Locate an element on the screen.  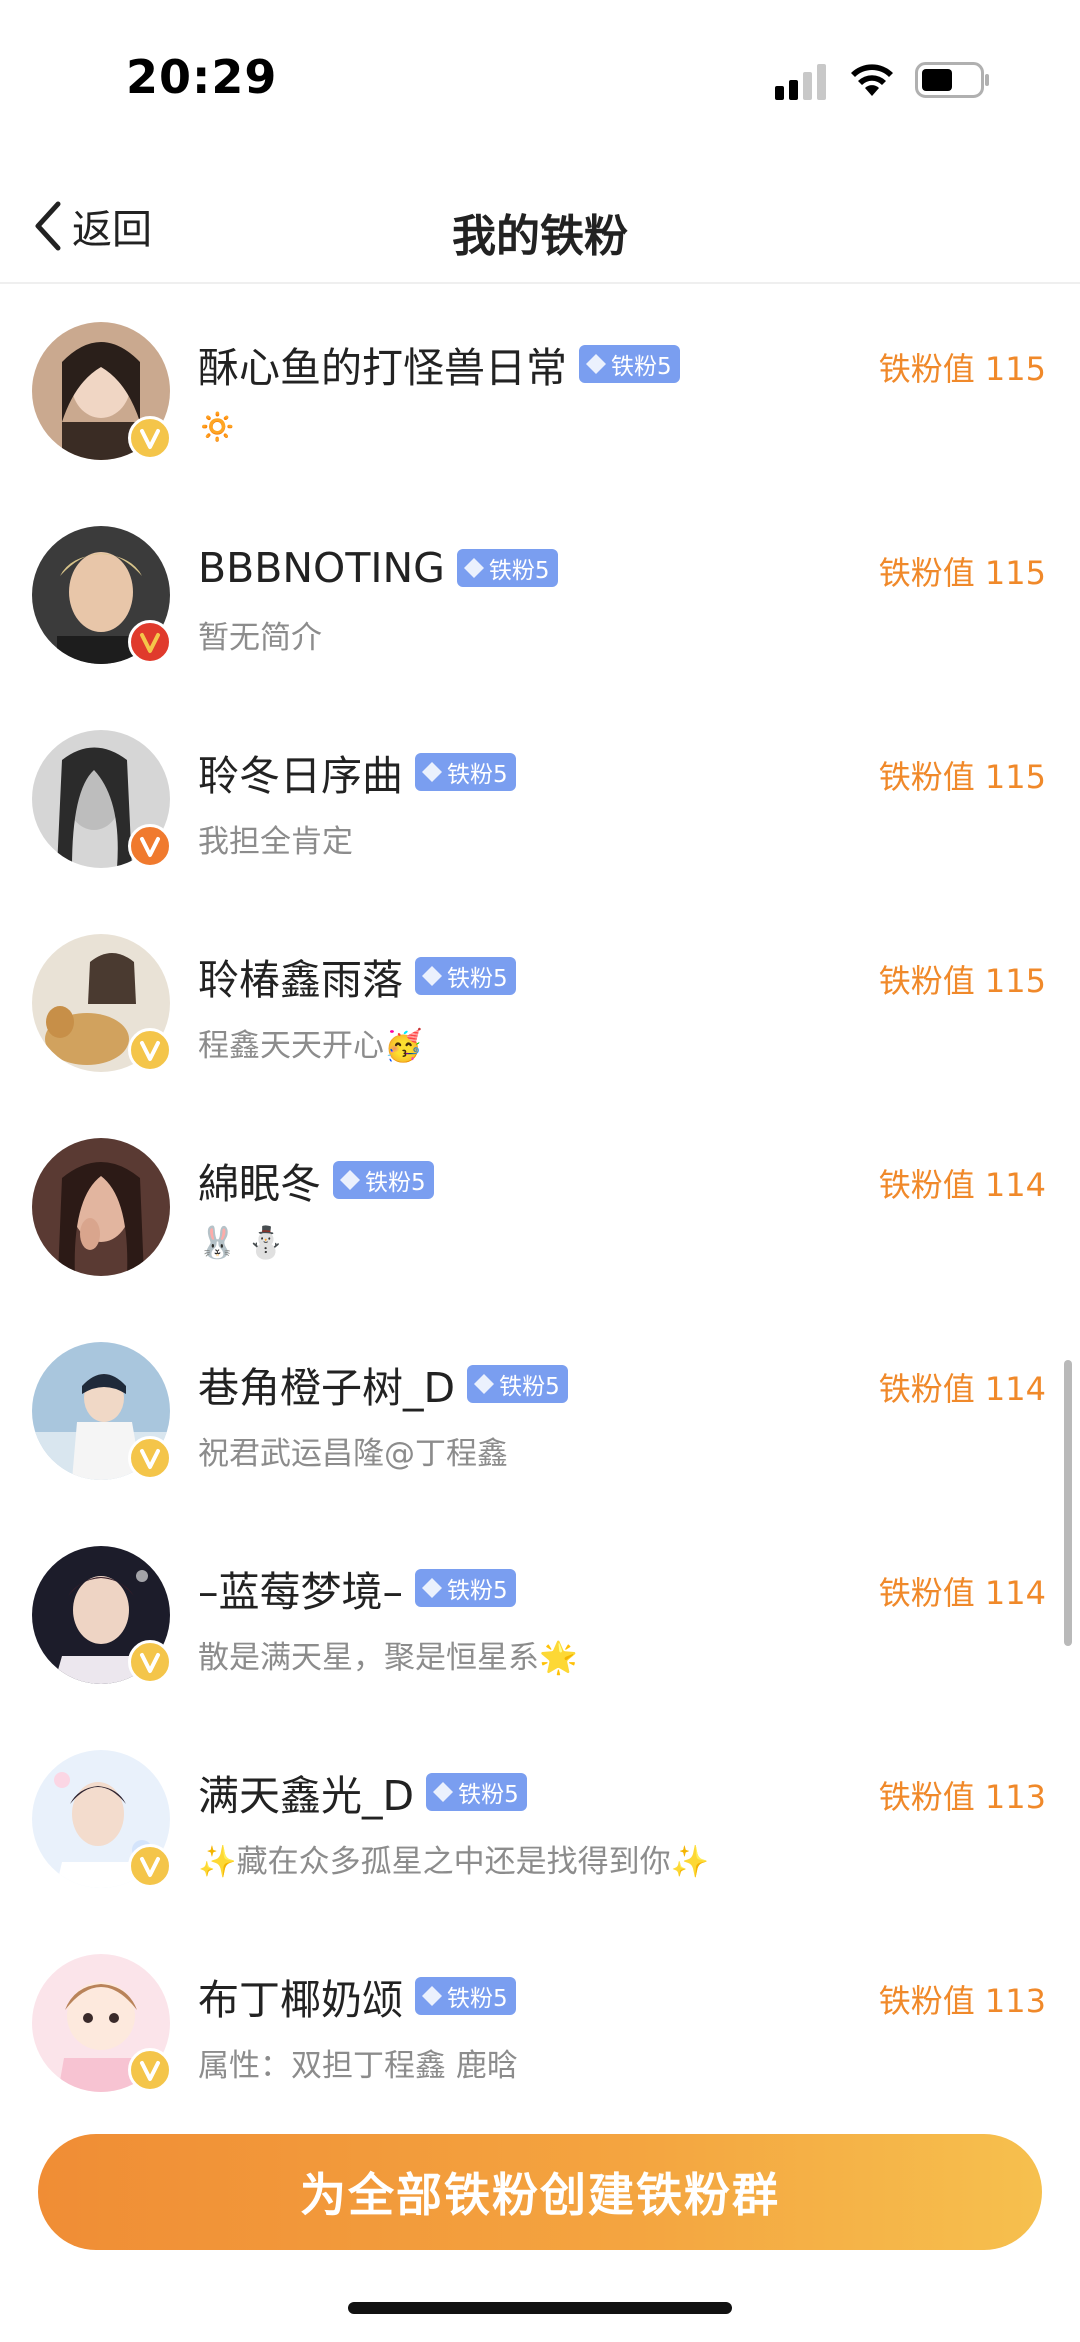
fan-list-item: –蓝莓梦境– 铁粉5 散是满天星，聚是恒星系🌟 铁粉值 114 is located at coordinates (540, 1612).